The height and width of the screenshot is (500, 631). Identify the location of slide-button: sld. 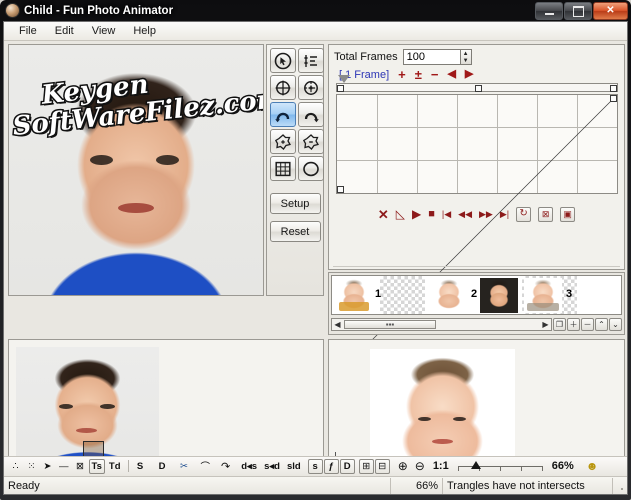
(294, 466).